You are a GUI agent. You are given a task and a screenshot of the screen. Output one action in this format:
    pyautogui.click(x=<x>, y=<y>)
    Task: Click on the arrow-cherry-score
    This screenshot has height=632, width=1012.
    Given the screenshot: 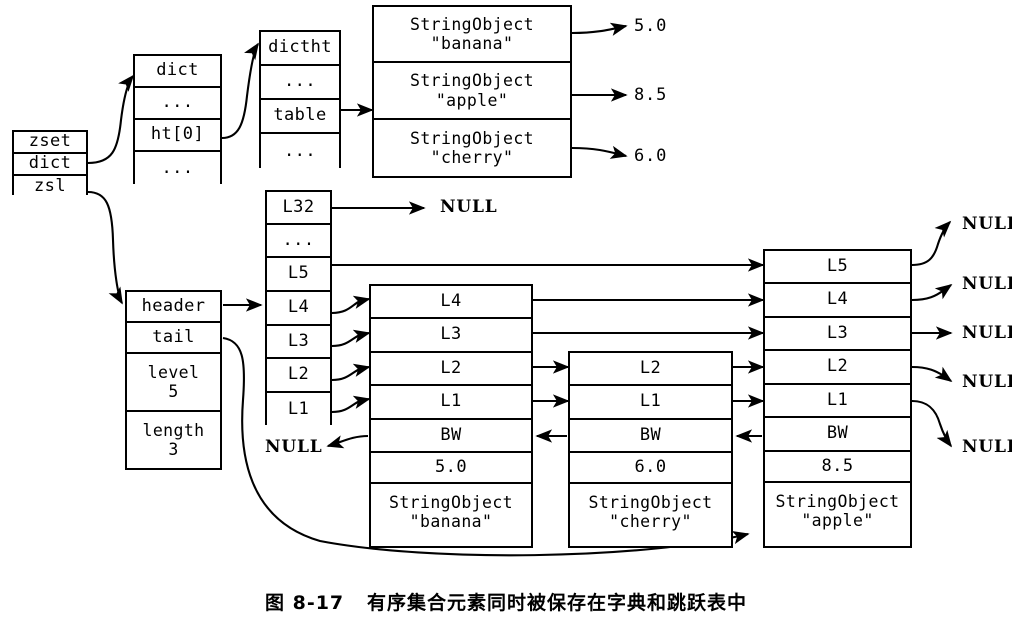 What is the action you would take?
    pyautogui.click(x=599, y=152)
    